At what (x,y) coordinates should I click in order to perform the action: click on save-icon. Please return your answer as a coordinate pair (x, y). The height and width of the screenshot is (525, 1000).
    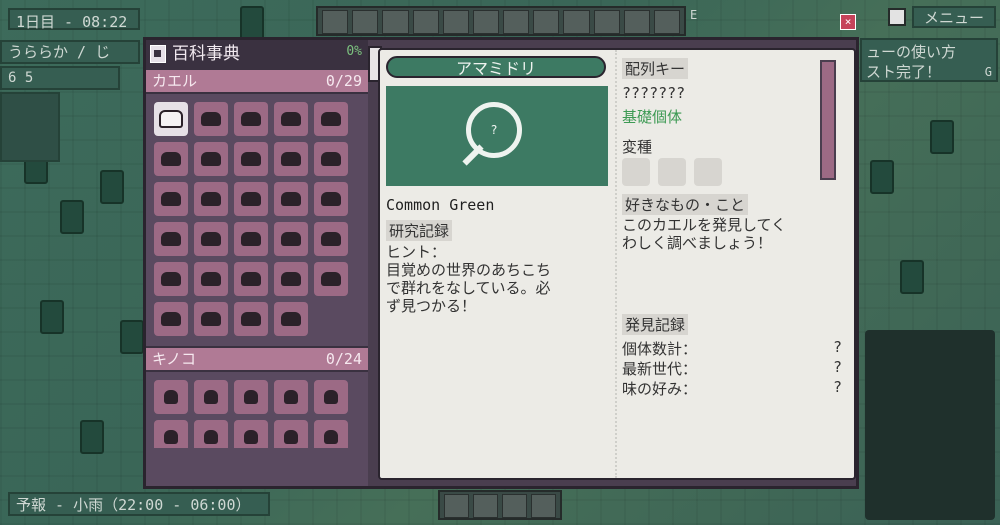
    Looking at the image, I should click on (897, 17).